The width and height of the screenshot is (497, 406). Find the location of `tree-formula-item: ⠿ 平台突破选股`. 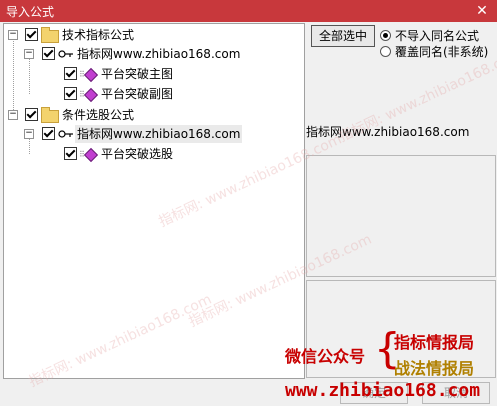

tree-formula-item: ⠿ 平台突破选股 is located at coordinates (149, 154).